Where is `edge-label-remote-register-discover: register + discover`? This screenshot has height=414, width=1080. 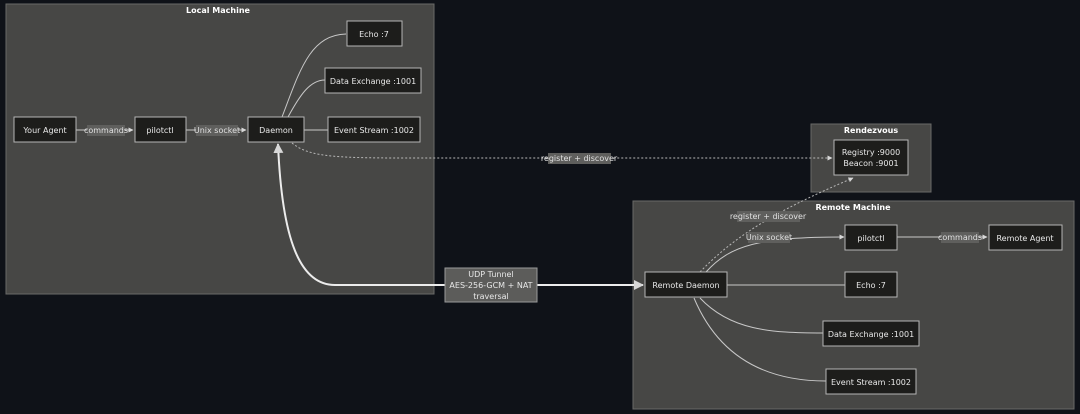 edge-label-remote-register-discover: register + discover is located at coordinates (768, 216).